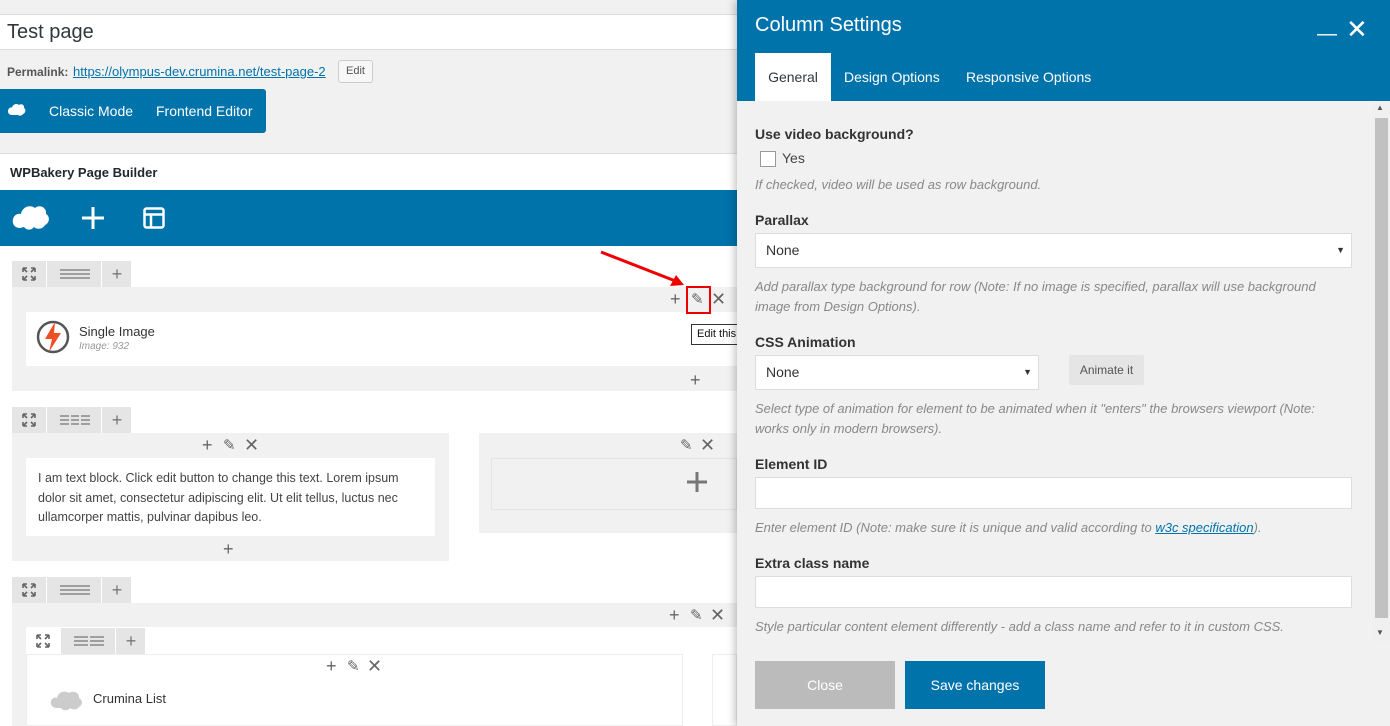 Image resolution: width=1390 pixels, height=726 pixels. Describe the element at coordinates (104, 346) in the screenshot. I see `element-subtitle: Image: 932` at that location.